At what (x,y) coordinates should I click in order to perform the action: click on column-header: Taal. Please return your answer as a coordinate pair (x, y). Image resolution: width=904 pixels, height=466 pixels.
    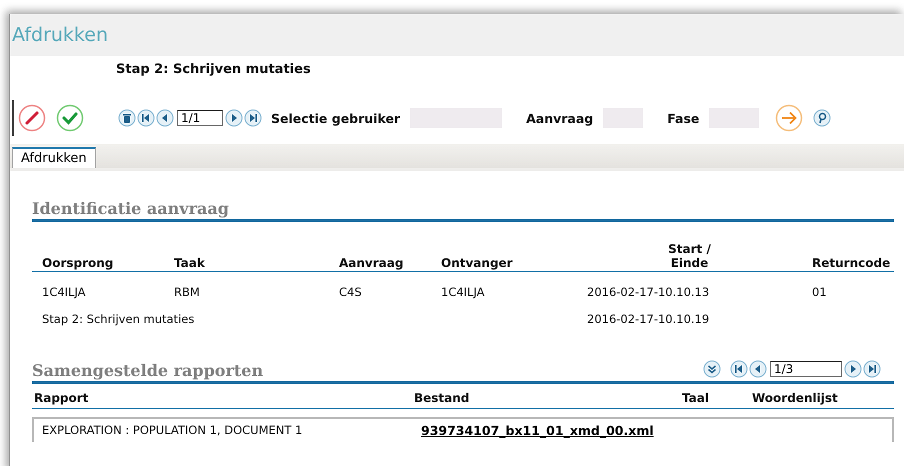
    Looking at the image, I should click on (715, 396).